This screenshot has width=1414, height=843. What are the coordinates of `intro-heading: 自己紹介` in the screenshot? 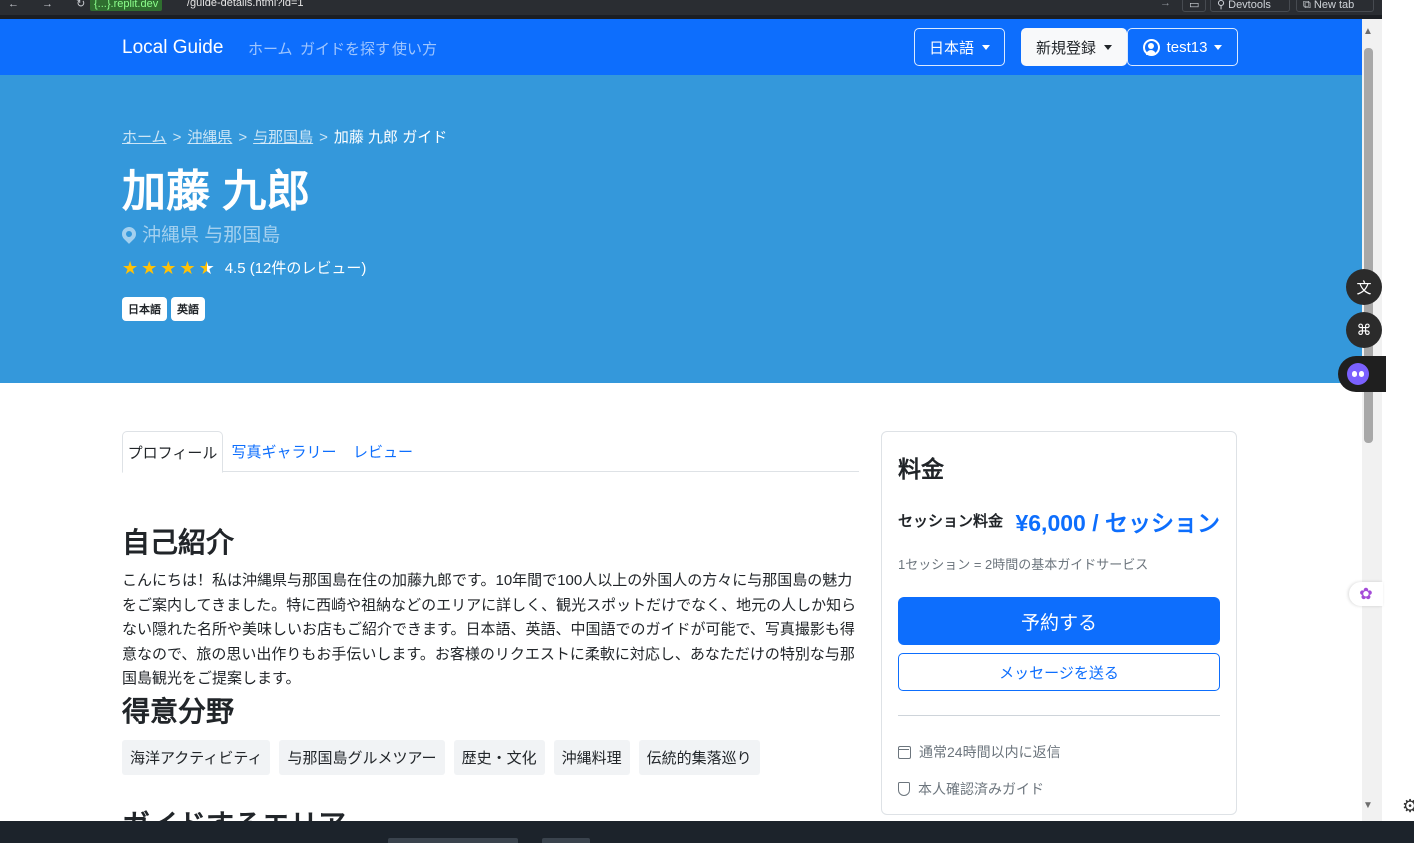 It's located at (178, 542).